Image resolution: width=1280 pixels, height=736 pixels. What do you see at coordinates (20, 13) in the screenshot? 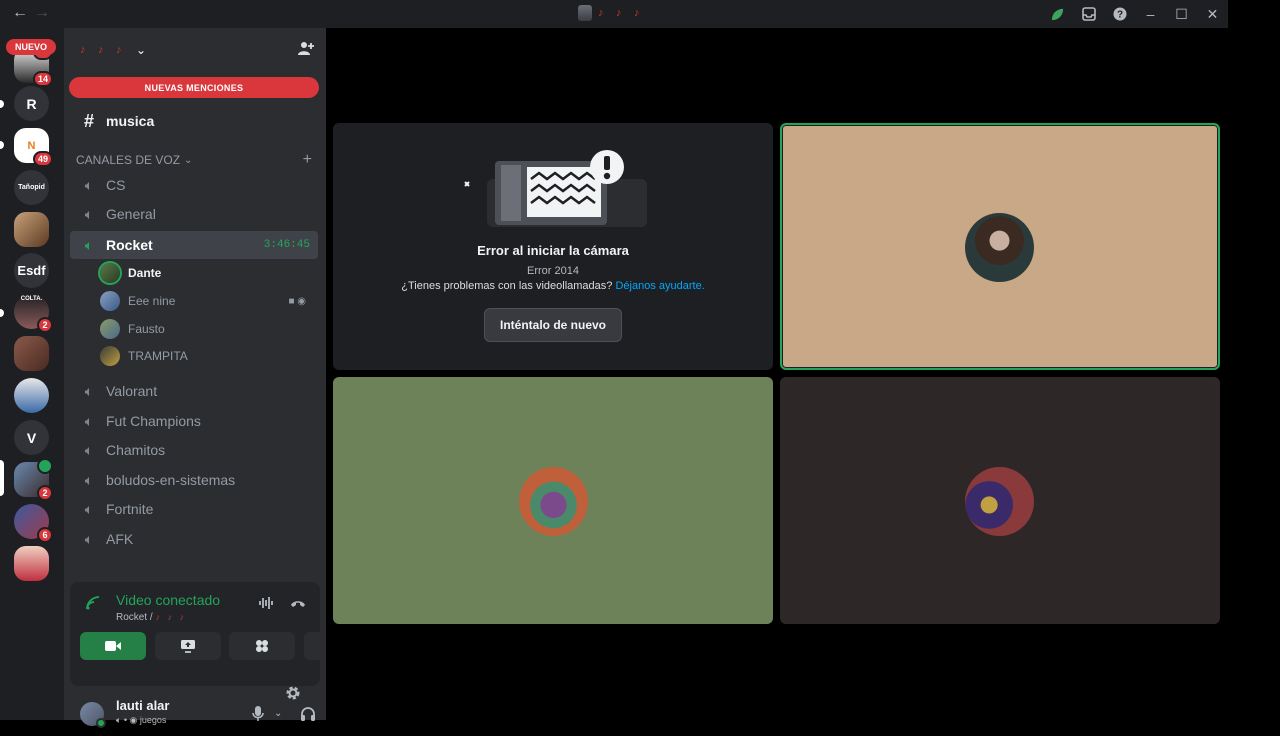
I see `back-arrow-icon: ←` at bounding box center [20, 13].